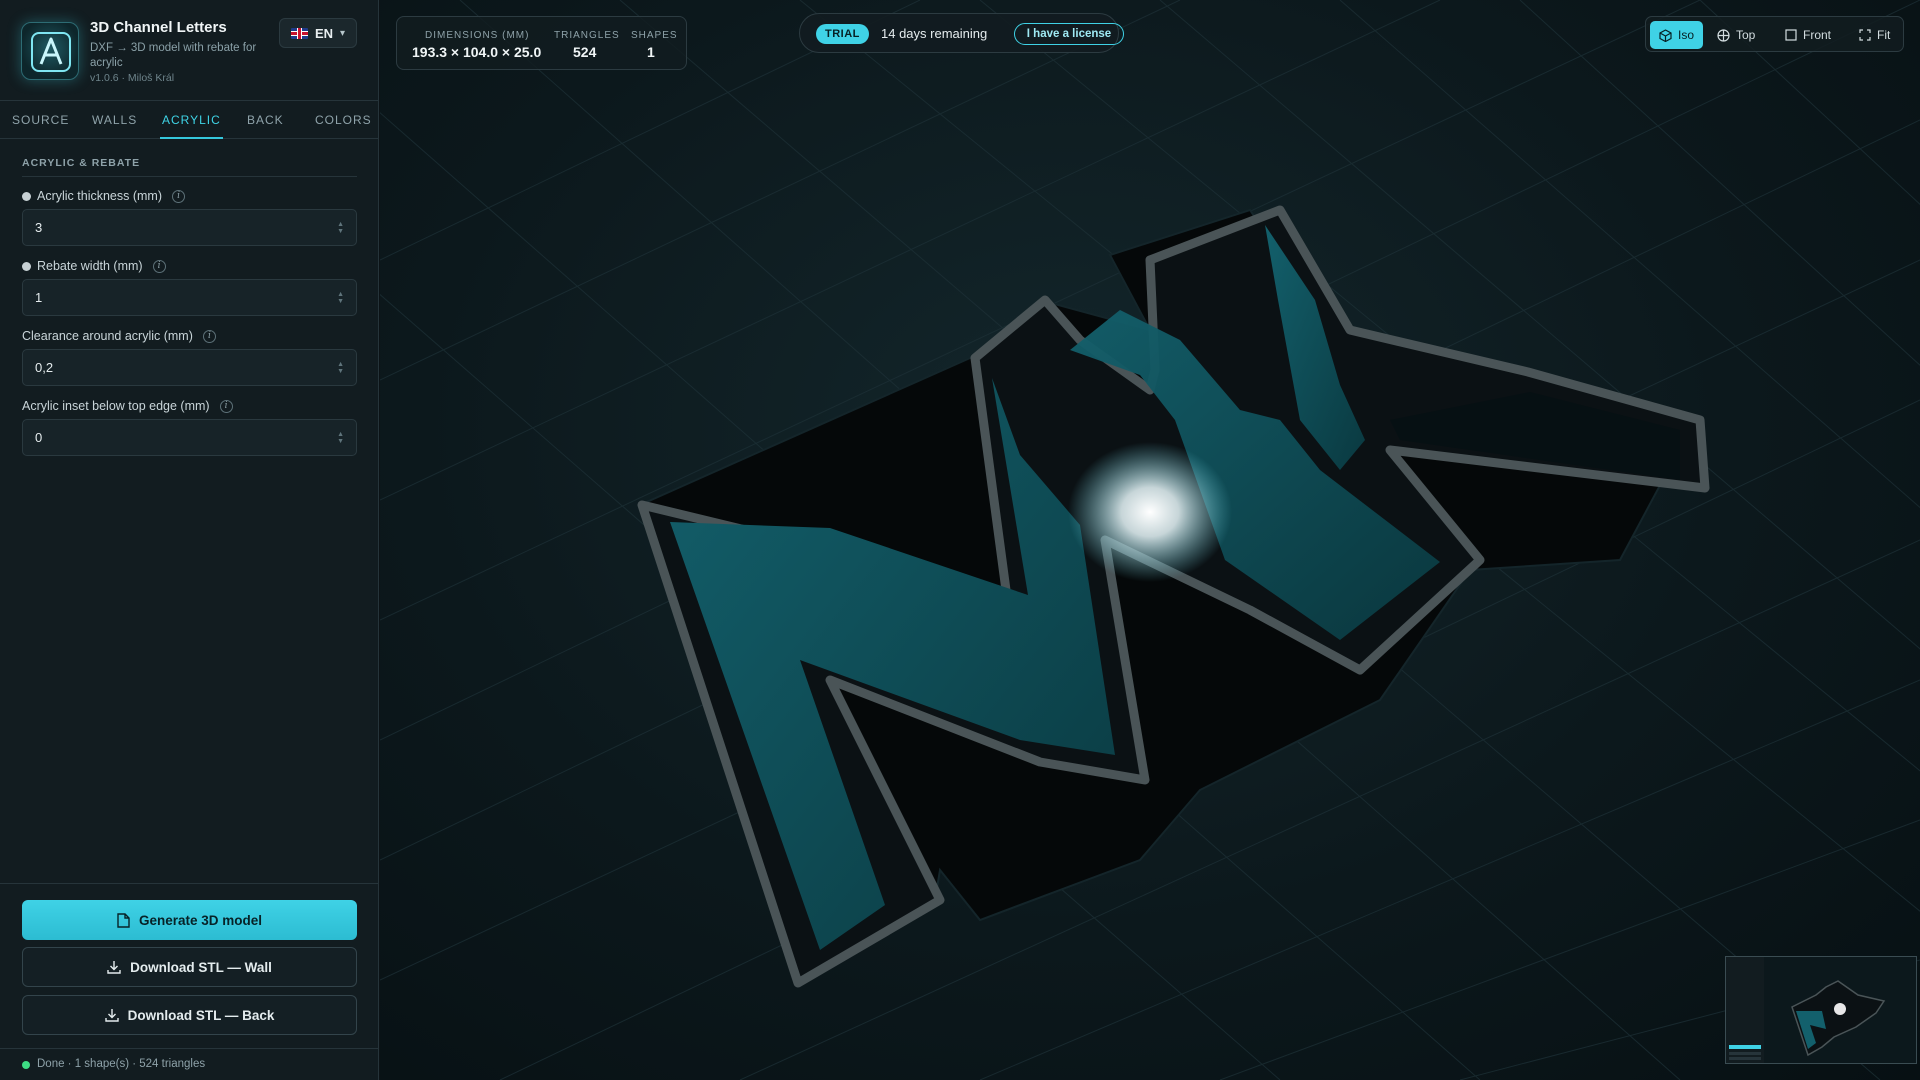 The height and width of the screenshot is (1080, 1920). I want to click on tab-source: SOURCE, so click(40, 120).